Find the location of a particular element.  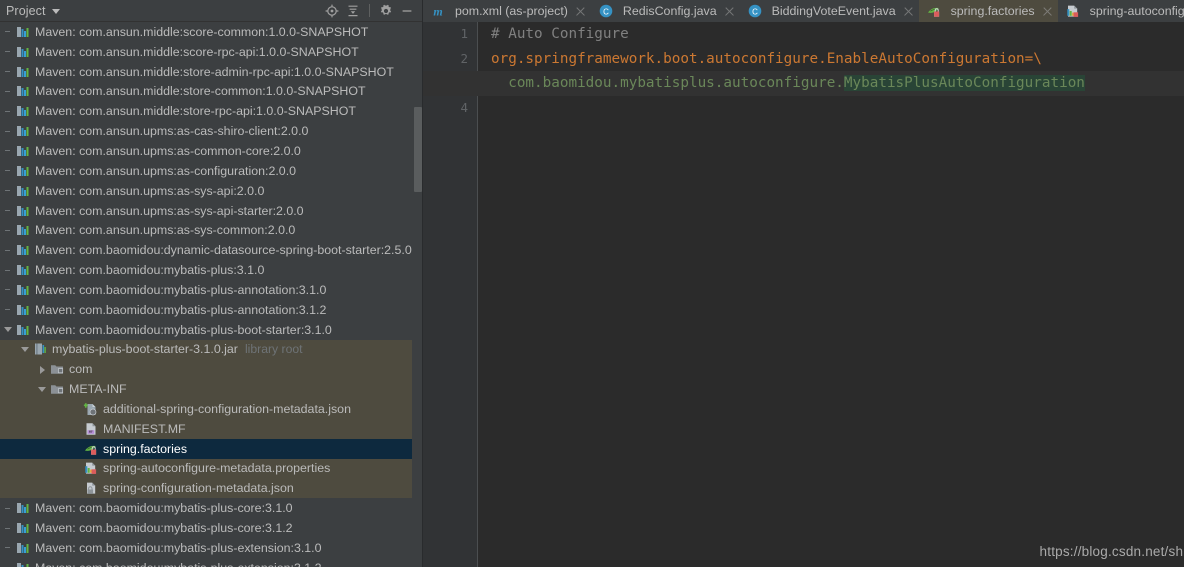

tree-row: spring-autoconfigure-metadata.properties is located at coordinates (211, 468).